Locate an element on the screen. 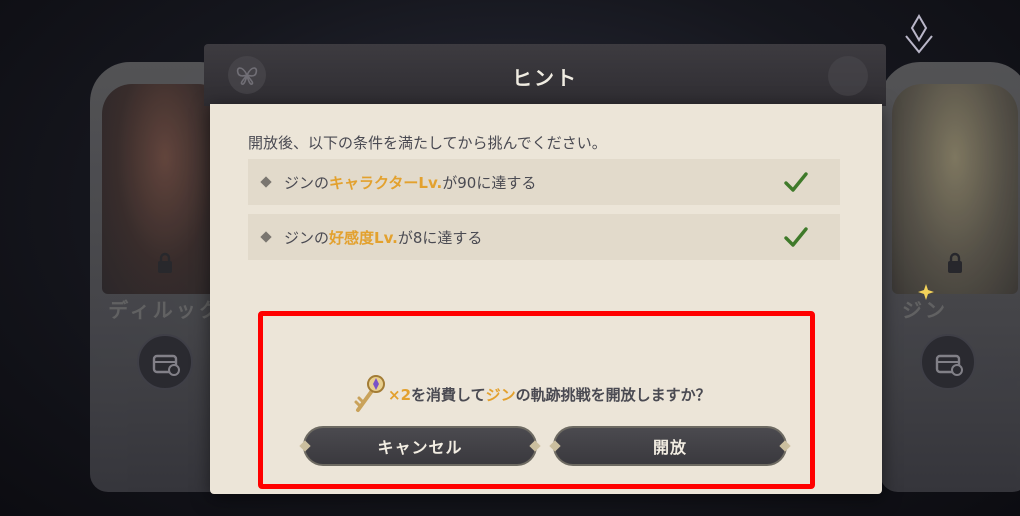 Image resolution: width=1020 pixels, height=516 pixels. condition-highlight: キャラクターLv. is located at coordinates (386, 182).